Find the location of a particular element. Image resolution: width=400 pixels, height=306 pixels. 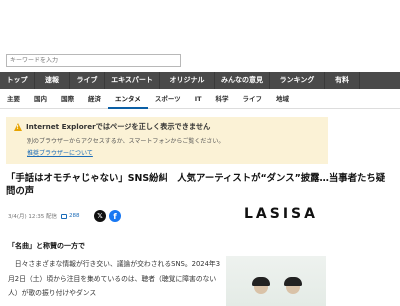

category-tab-entertainment: エンタメ is located at coordinates (128, 99).